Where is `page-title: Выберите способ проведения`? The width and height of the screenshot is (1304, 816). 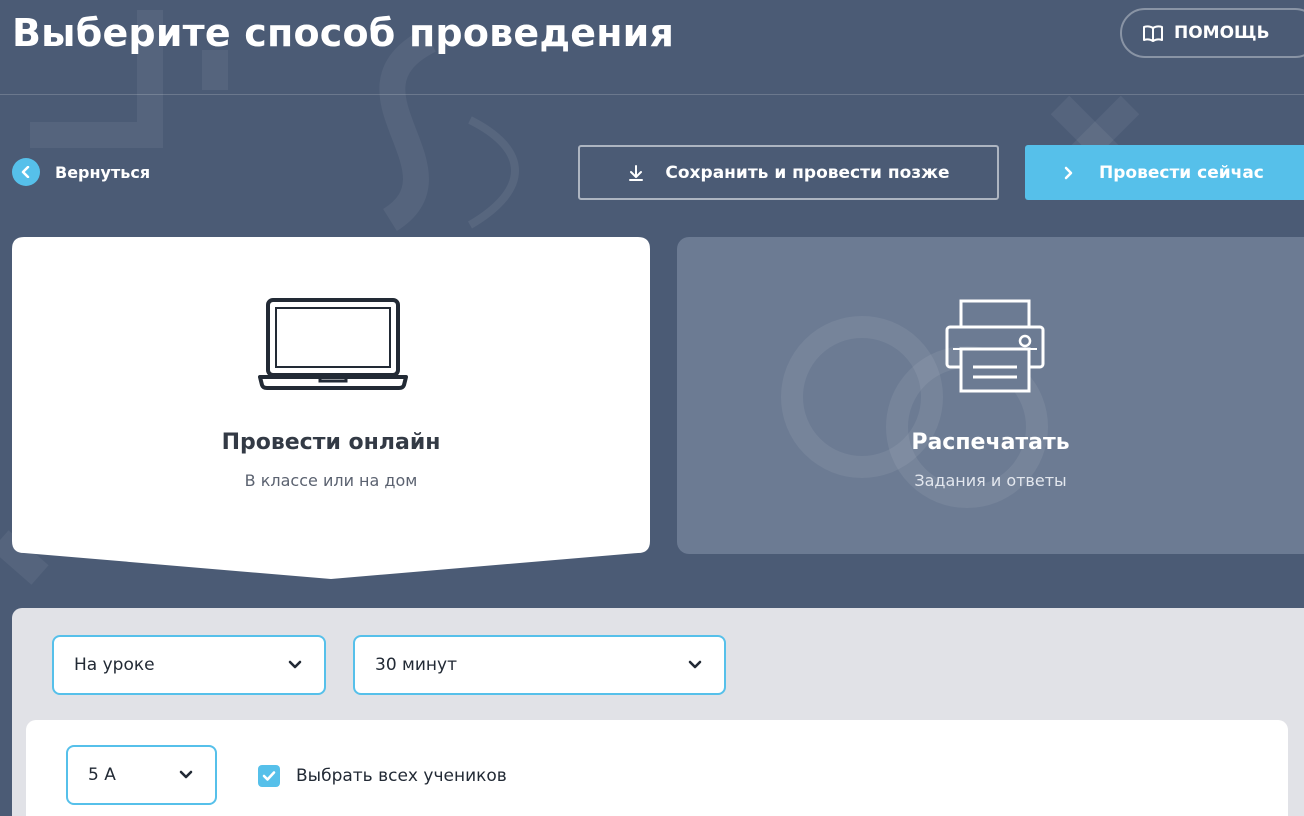 page-title: Выберите способ проведения is located at coordinates (343, 33).